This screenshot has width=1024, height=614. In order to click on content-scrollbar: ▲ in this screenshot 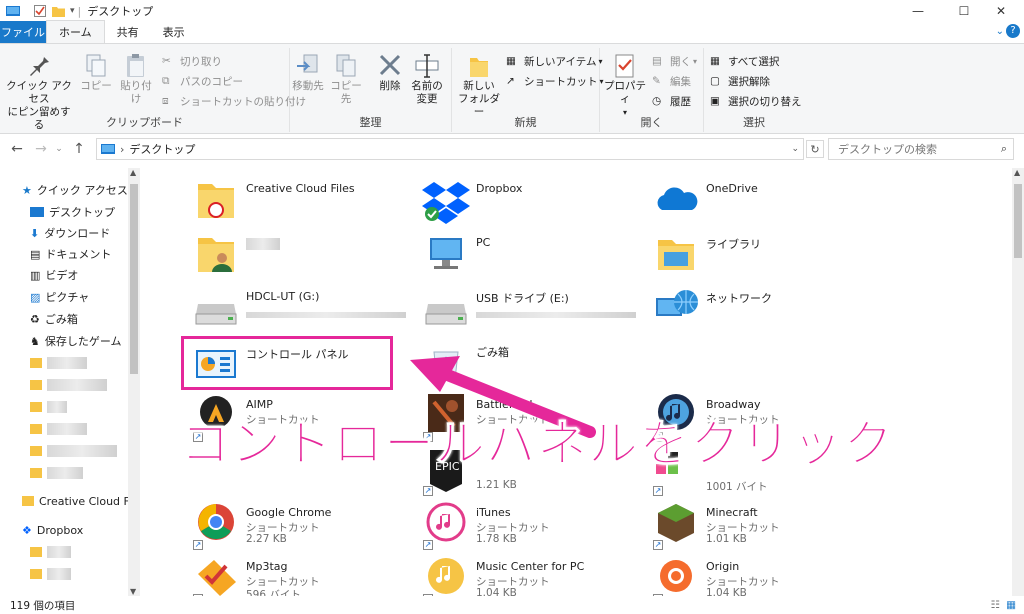, I will do `click(1018, 382)`.